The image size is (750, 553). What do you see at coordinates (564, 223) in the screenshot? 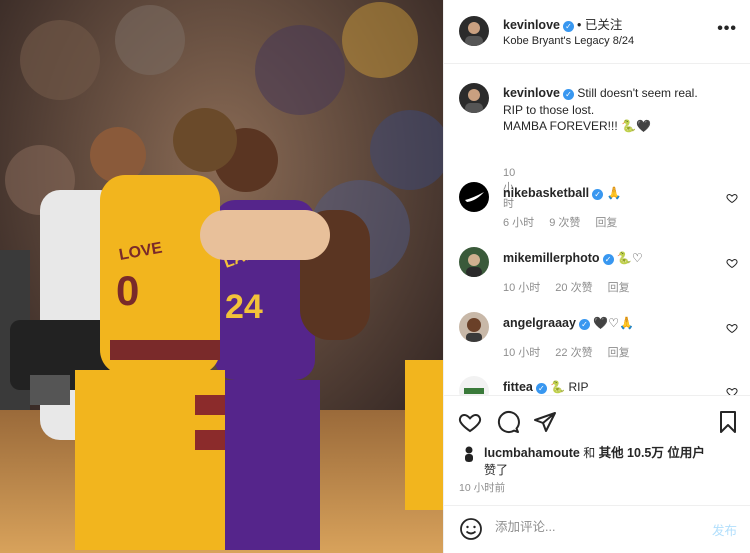
I see `comment-likes: 9 次赞` at bounding box center [564, 223].